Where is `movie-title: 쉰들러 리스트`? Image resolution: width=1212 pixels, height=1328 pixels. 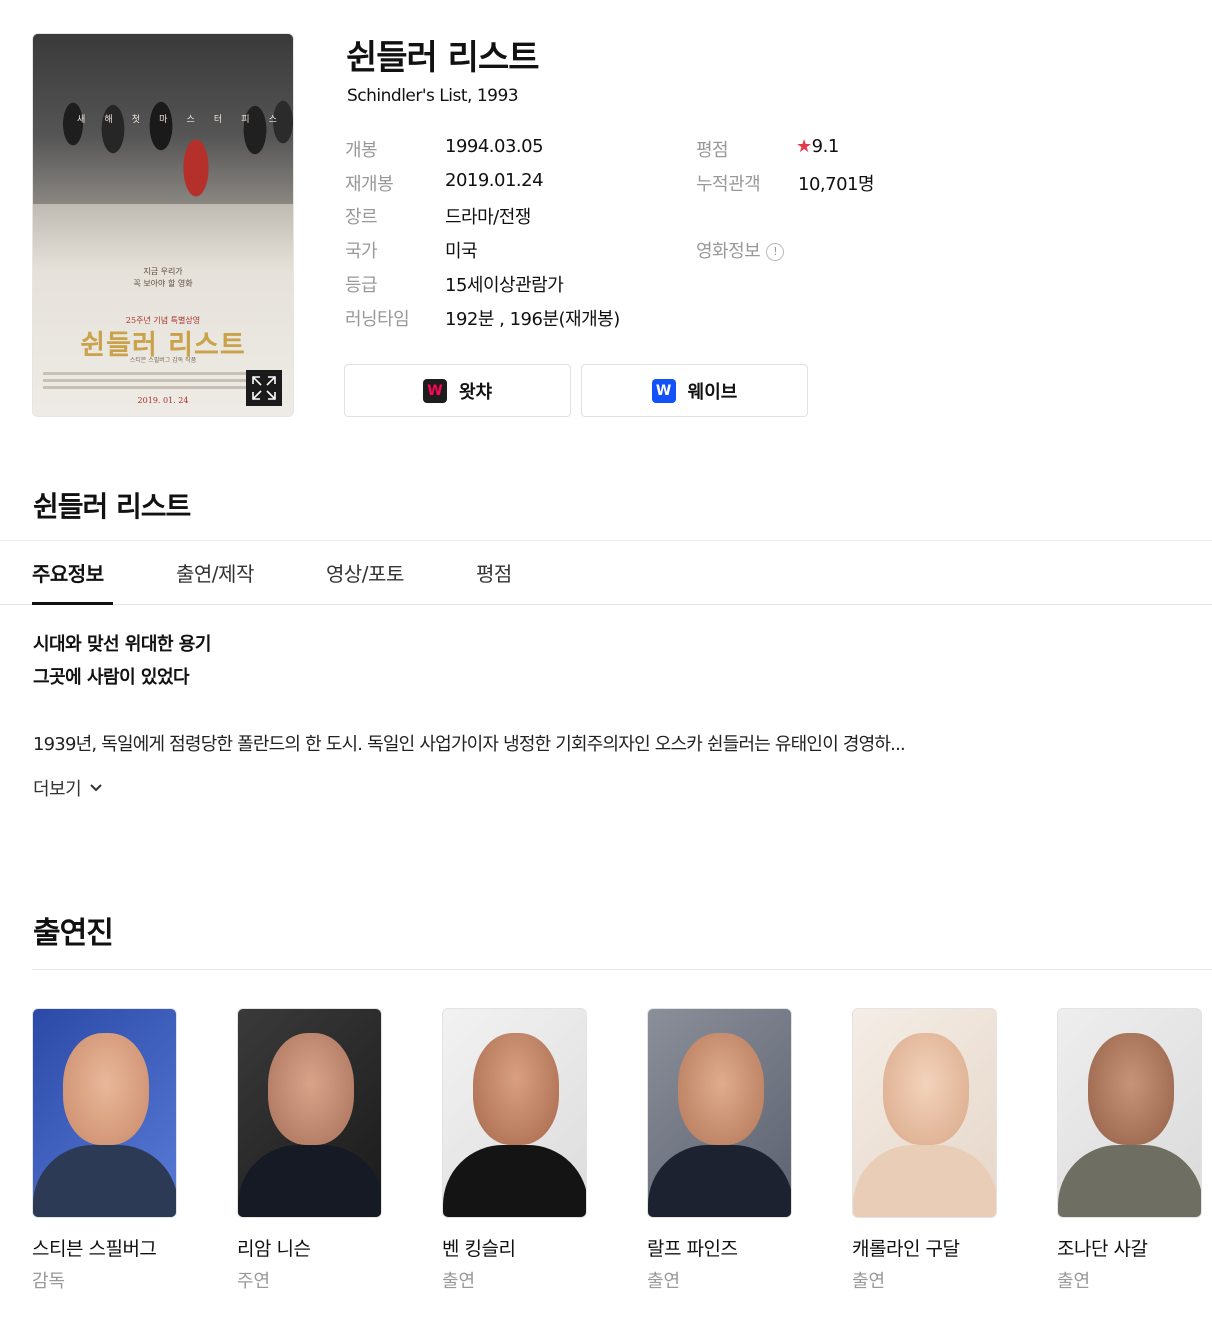 movie-title: 쉰들러 리스트 is located at coordinates (443, 58).